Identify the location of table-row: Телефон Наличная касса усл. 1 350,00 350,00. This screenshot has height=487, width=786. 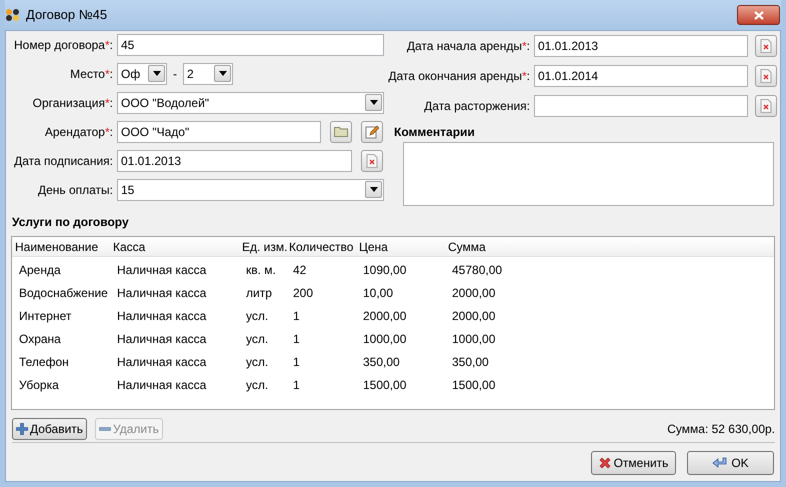
(393, 361).